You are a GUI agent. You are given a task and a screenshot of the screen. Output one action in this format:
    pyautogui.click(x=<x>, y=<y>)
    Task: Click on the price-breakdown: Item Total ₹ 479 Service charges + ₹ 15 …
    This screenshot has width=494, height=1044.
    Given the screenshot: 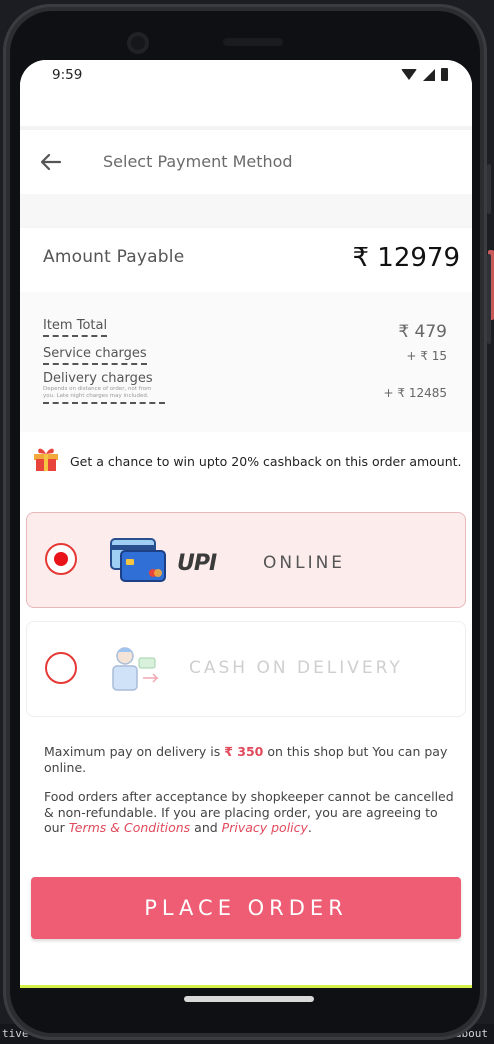 What is the action you would take?
    pyautogui.click(x=246, y=362)
    